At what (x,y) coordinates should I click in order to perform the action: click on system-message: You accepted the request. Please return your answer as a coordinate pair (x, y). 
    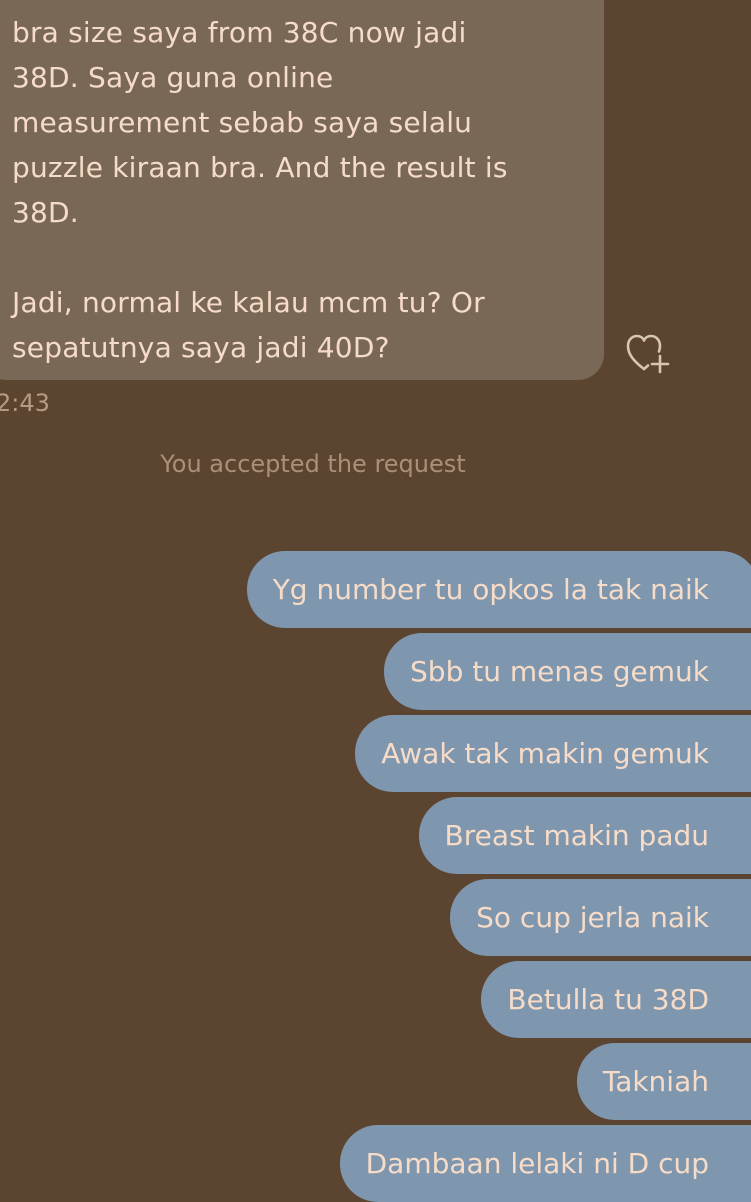
    Looking at the image, I should click on (313, 464).